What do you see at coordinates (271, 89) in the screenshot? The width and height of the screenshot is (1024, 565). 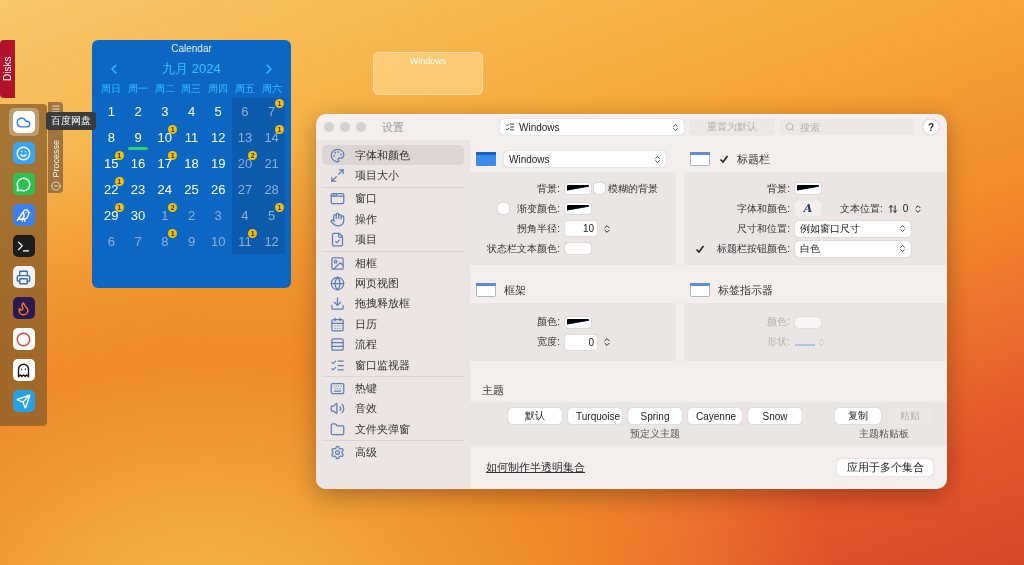 I see `weekday-label: 周六` at bounding box center [271, 89].